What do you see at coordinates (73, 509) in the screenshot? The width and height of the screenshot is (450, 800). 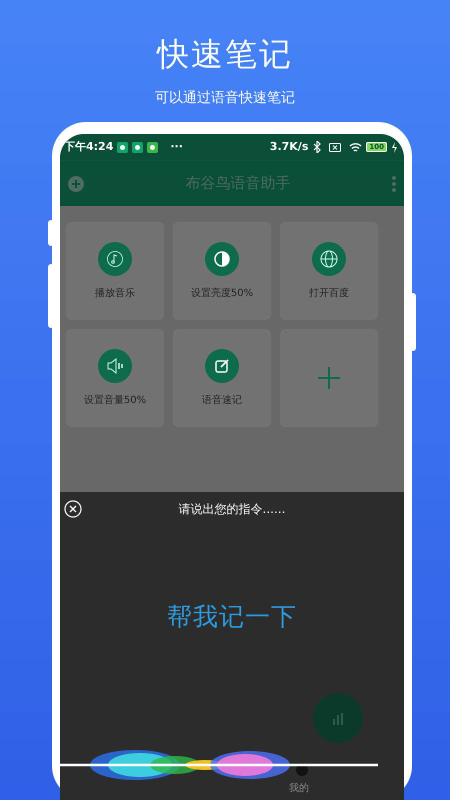 I see `close-button` at bounding box center [73, 509].